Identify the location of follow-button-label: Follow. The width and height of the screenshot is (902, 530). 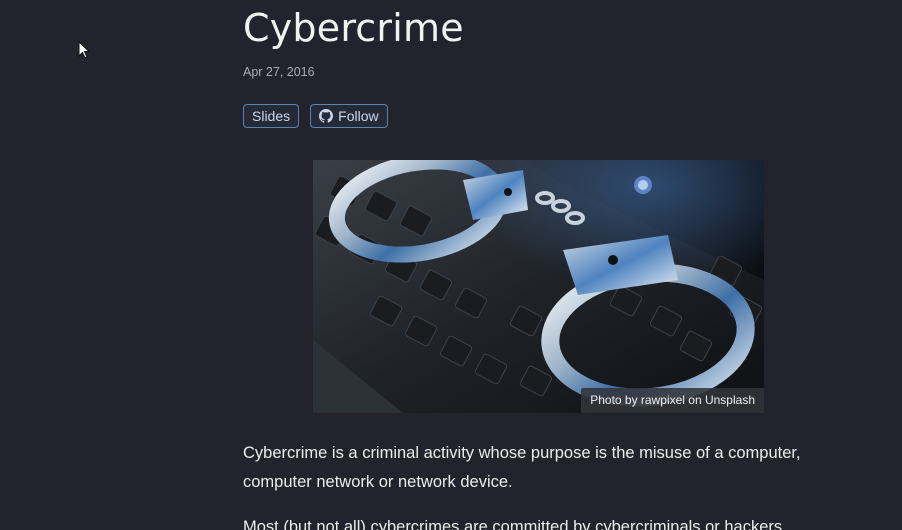
(358, 116).